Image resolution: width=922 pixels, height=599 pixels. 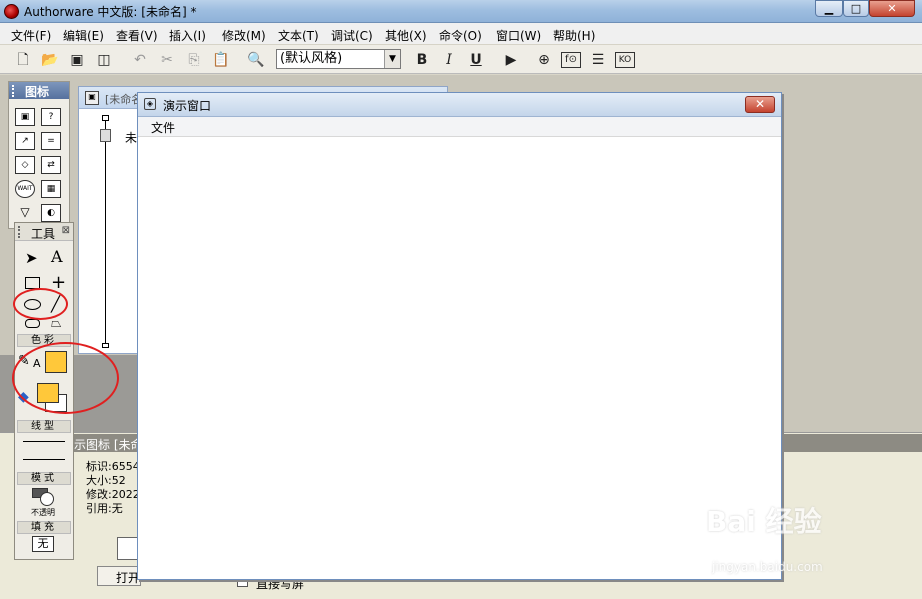 I want to click on open-folder-icon: 📂, so click(x=50, y=60).